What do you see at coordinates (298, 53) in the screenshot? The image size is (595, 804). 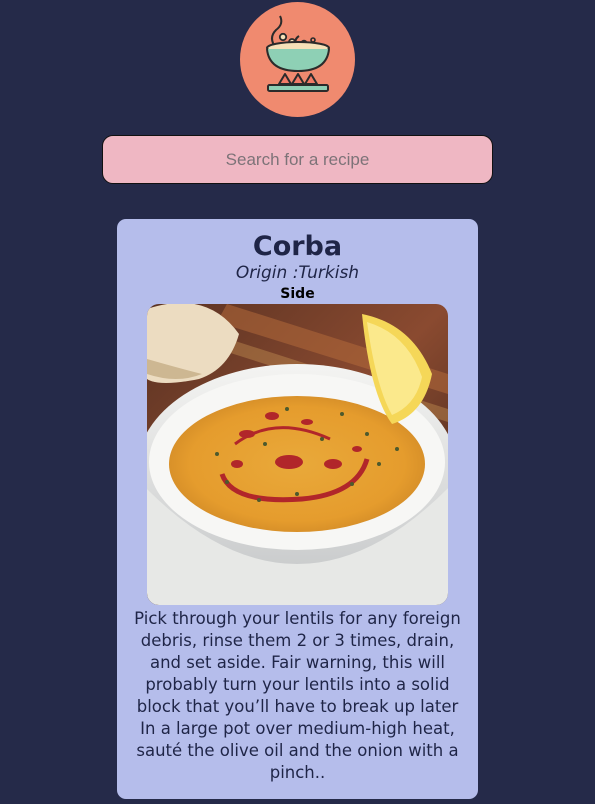 I see `cooking-pot-icon` at bounding box center [298, 53].